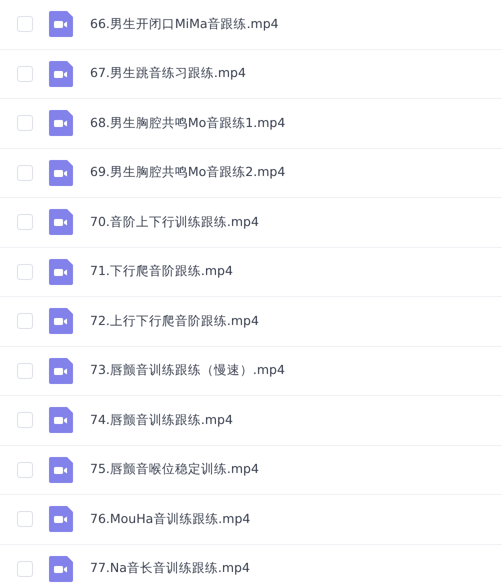 This screenshot has height=588, width=502. What do you see at coordinates (174, 321) in the screenshot?
I see `file-name: 72.上行下行爬音阶跟练.mp4` at bounding box center [174, 321].